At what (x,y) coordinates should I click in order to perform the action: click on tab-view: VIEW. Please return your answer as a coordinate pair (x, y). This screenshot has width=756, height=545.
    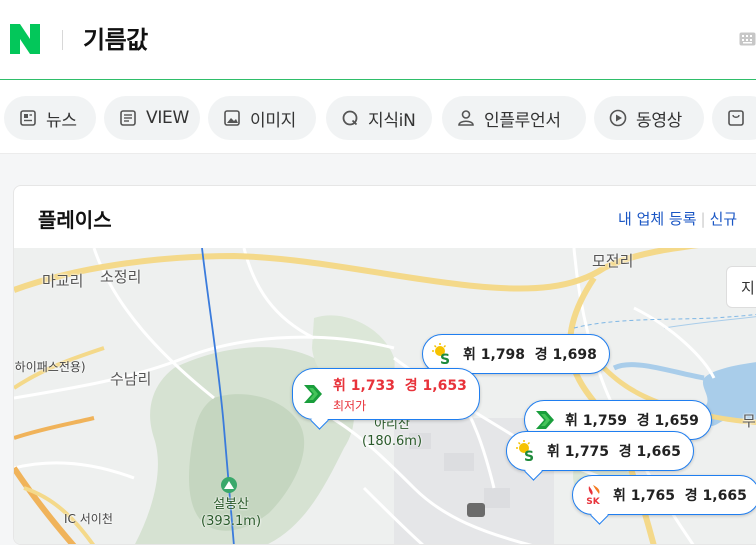
    Looking at the image, I should click on (152, 118).